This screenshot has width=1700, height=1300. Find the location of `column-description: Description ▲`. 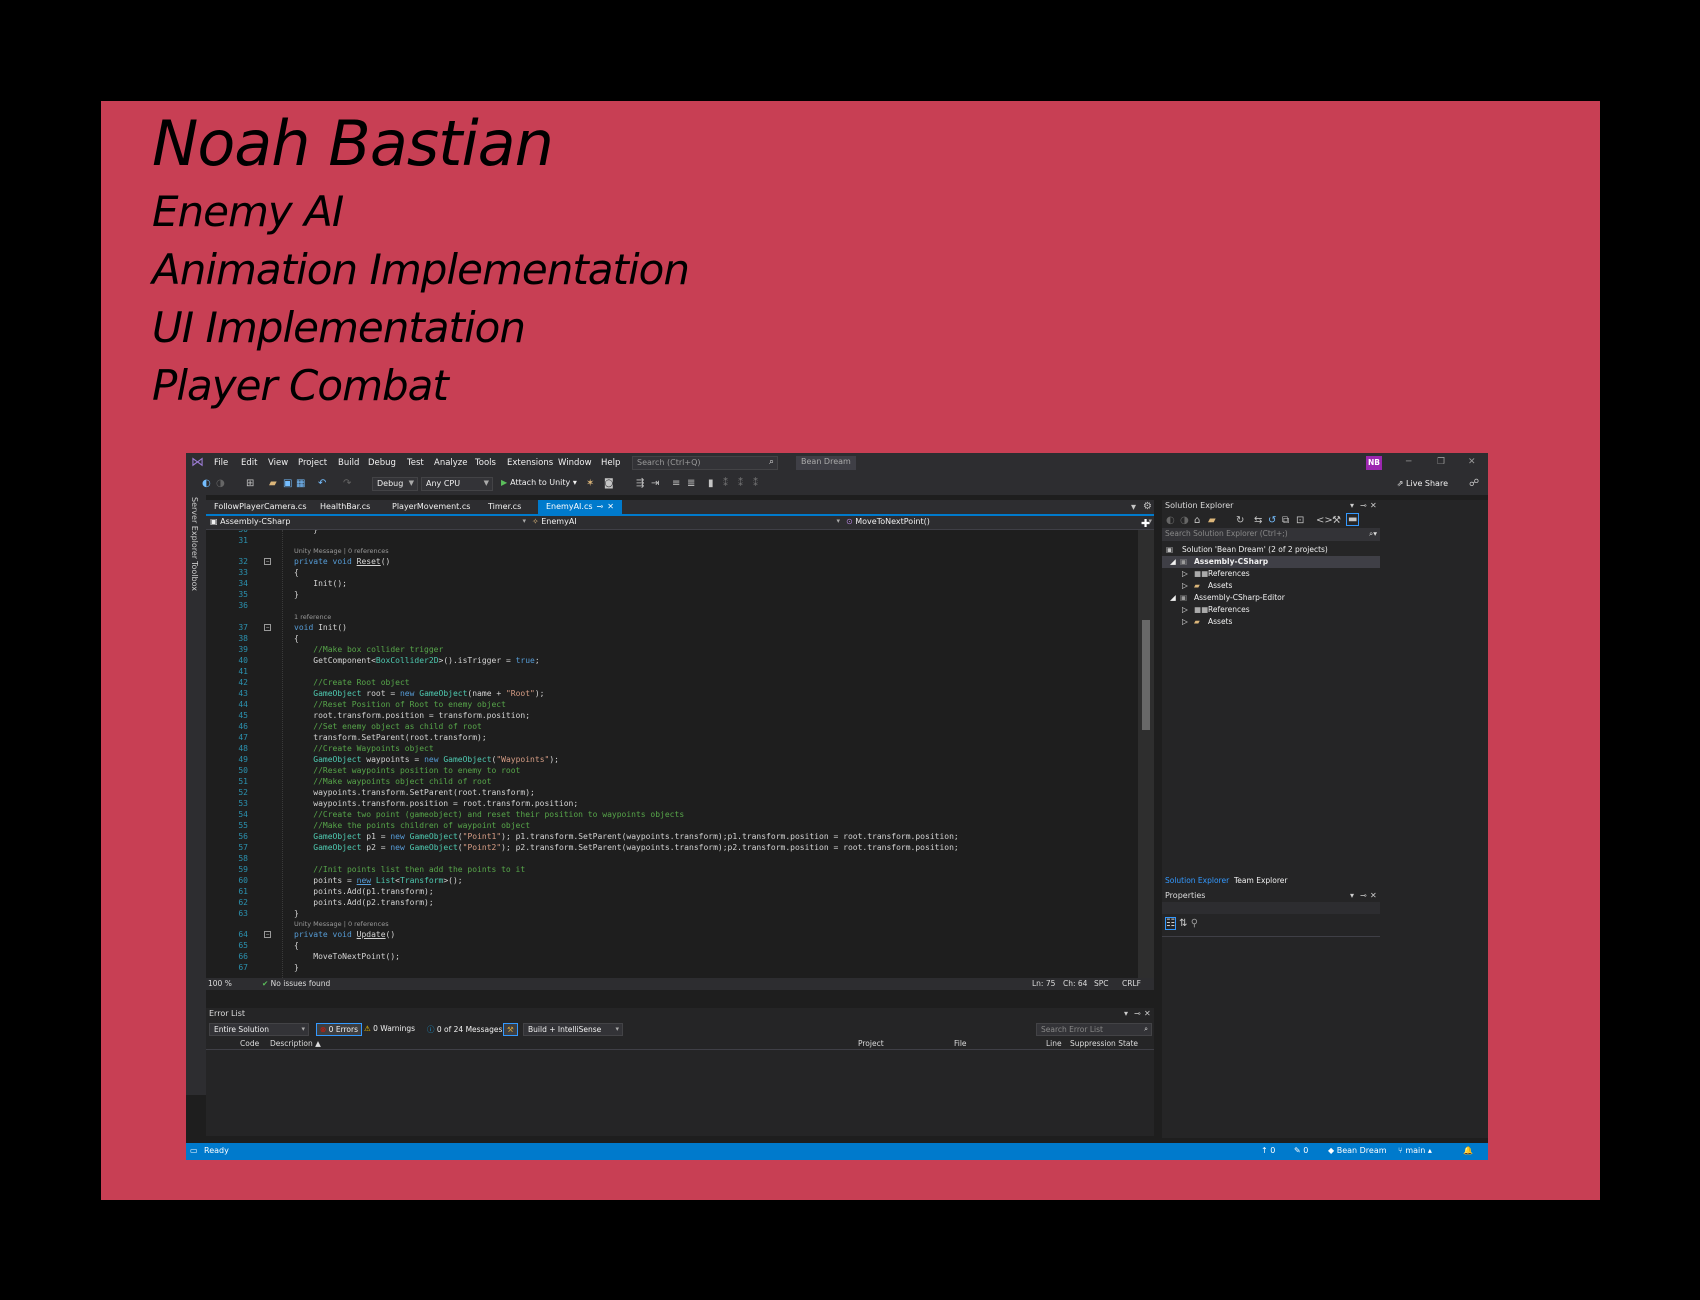

column-description: Description ▲ is located at coordinates (295, 1043).